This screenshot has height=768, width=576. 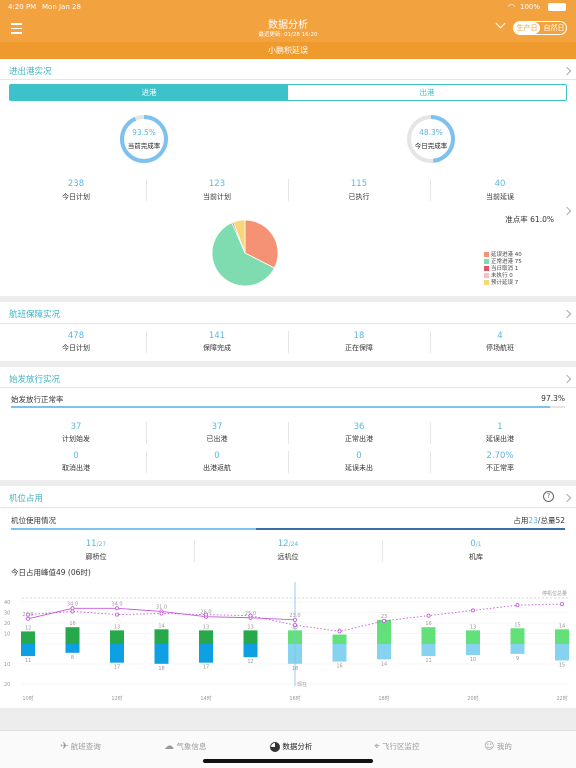 What do you see at coordinates (22, 7) in the screenshot?
I see `status-time: 4:20 PM` at bounding box center [22, 7].